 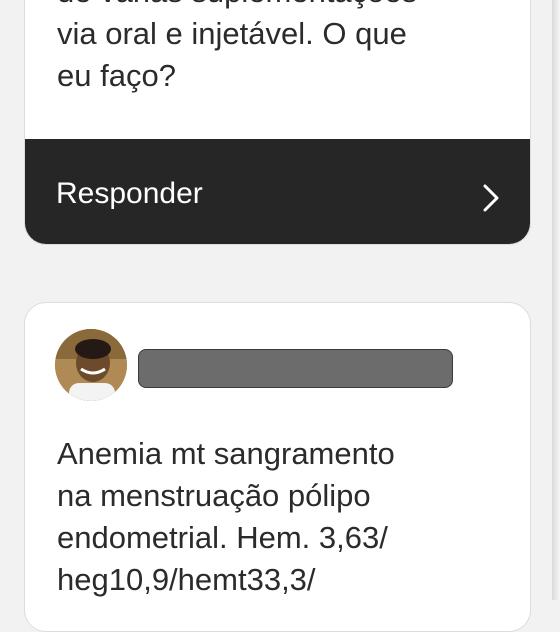 What do you see at coordinates (186, 579) in the screenshot?
I see `post-line: heg10,9/hemt33,3/` at bounding box center [186, 579].